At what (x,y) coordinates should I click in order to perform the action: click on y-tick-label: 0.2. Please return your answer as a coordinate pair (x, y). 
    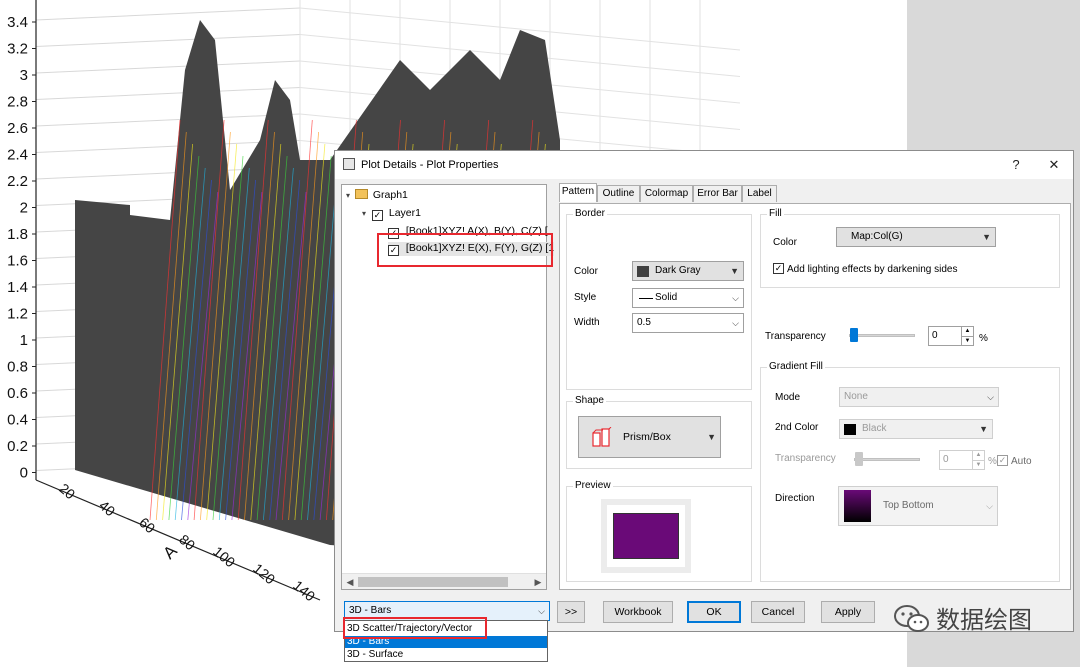
    Looking at the image, I should click on (17, 446).